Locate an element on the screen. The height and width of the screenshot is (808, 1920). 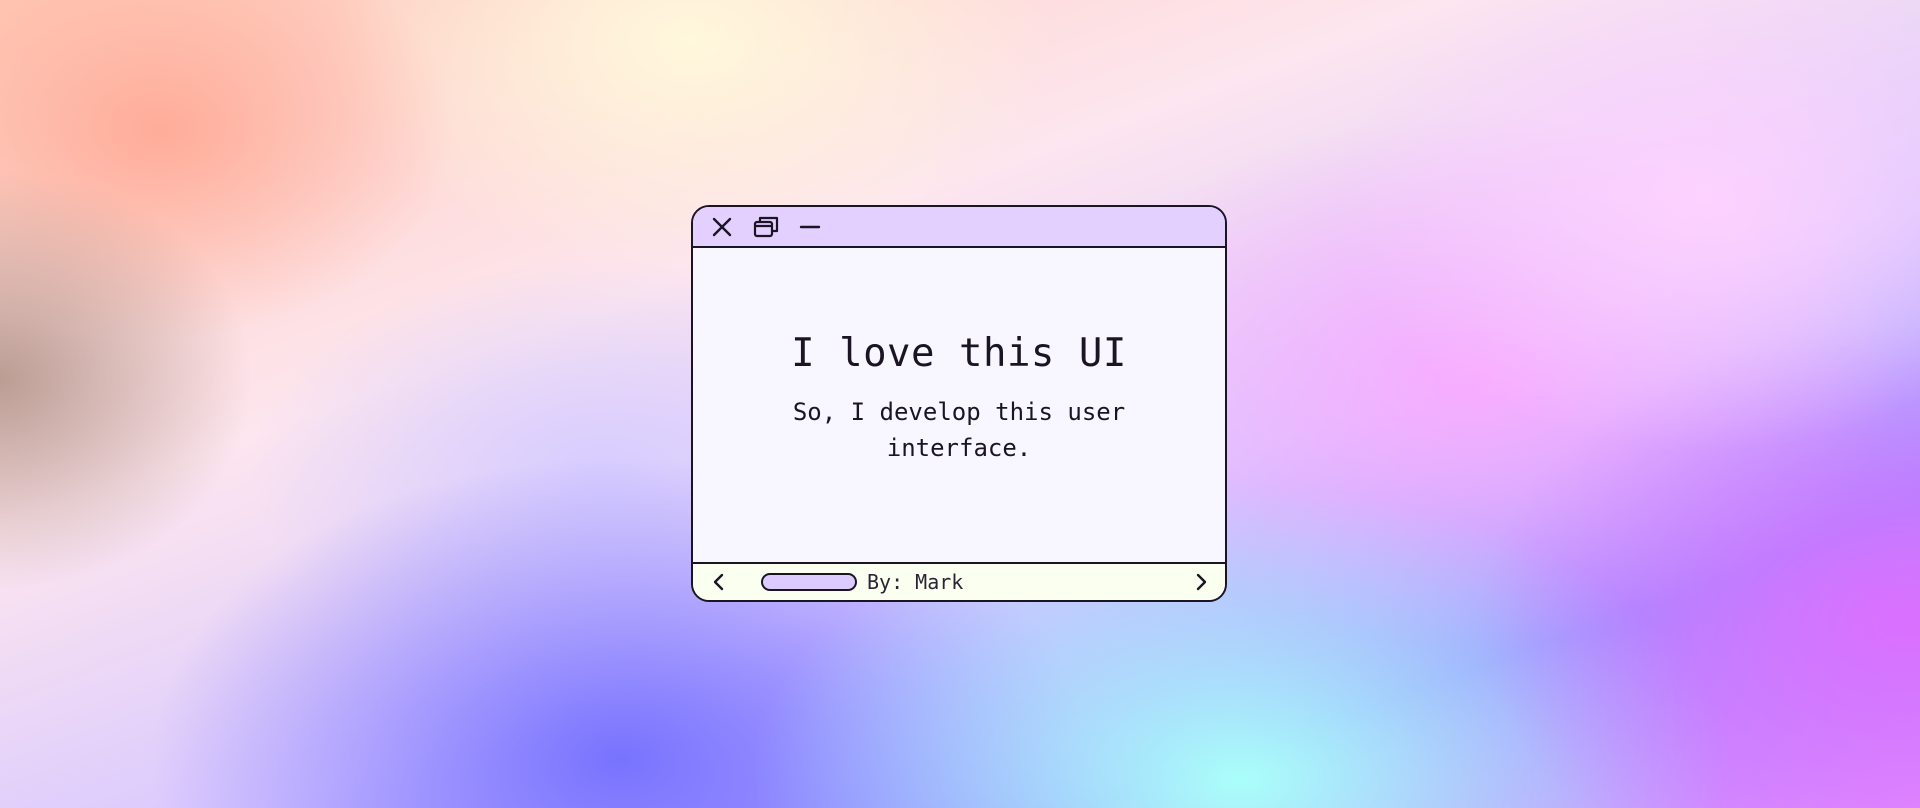
title-bar is located at coordinates (959, 227).